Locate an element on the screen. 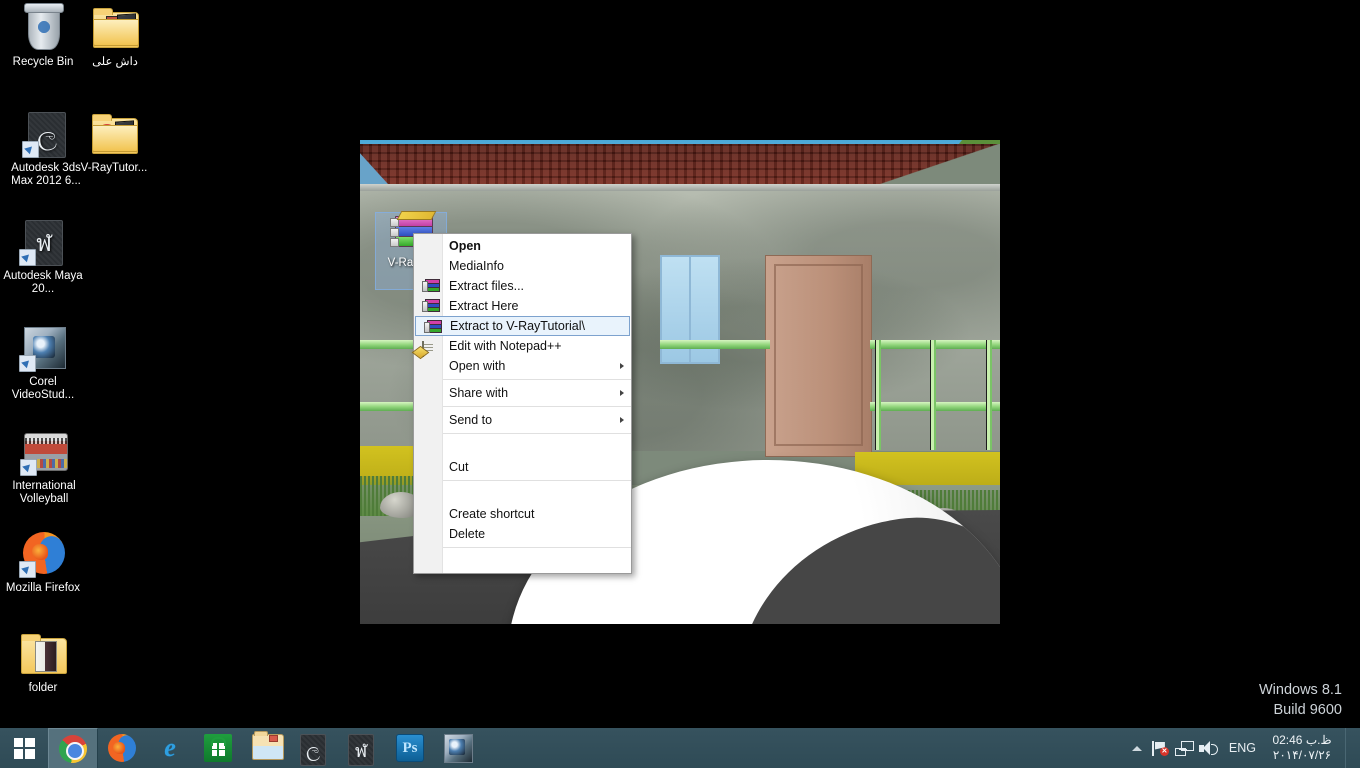  watermark-line-1: Windows 8.1 is located at coordinates (1300, 690).